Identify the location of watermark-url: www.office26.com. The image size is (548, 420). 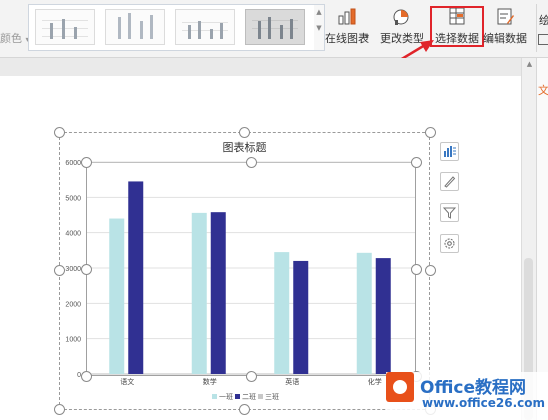
(484, 403).